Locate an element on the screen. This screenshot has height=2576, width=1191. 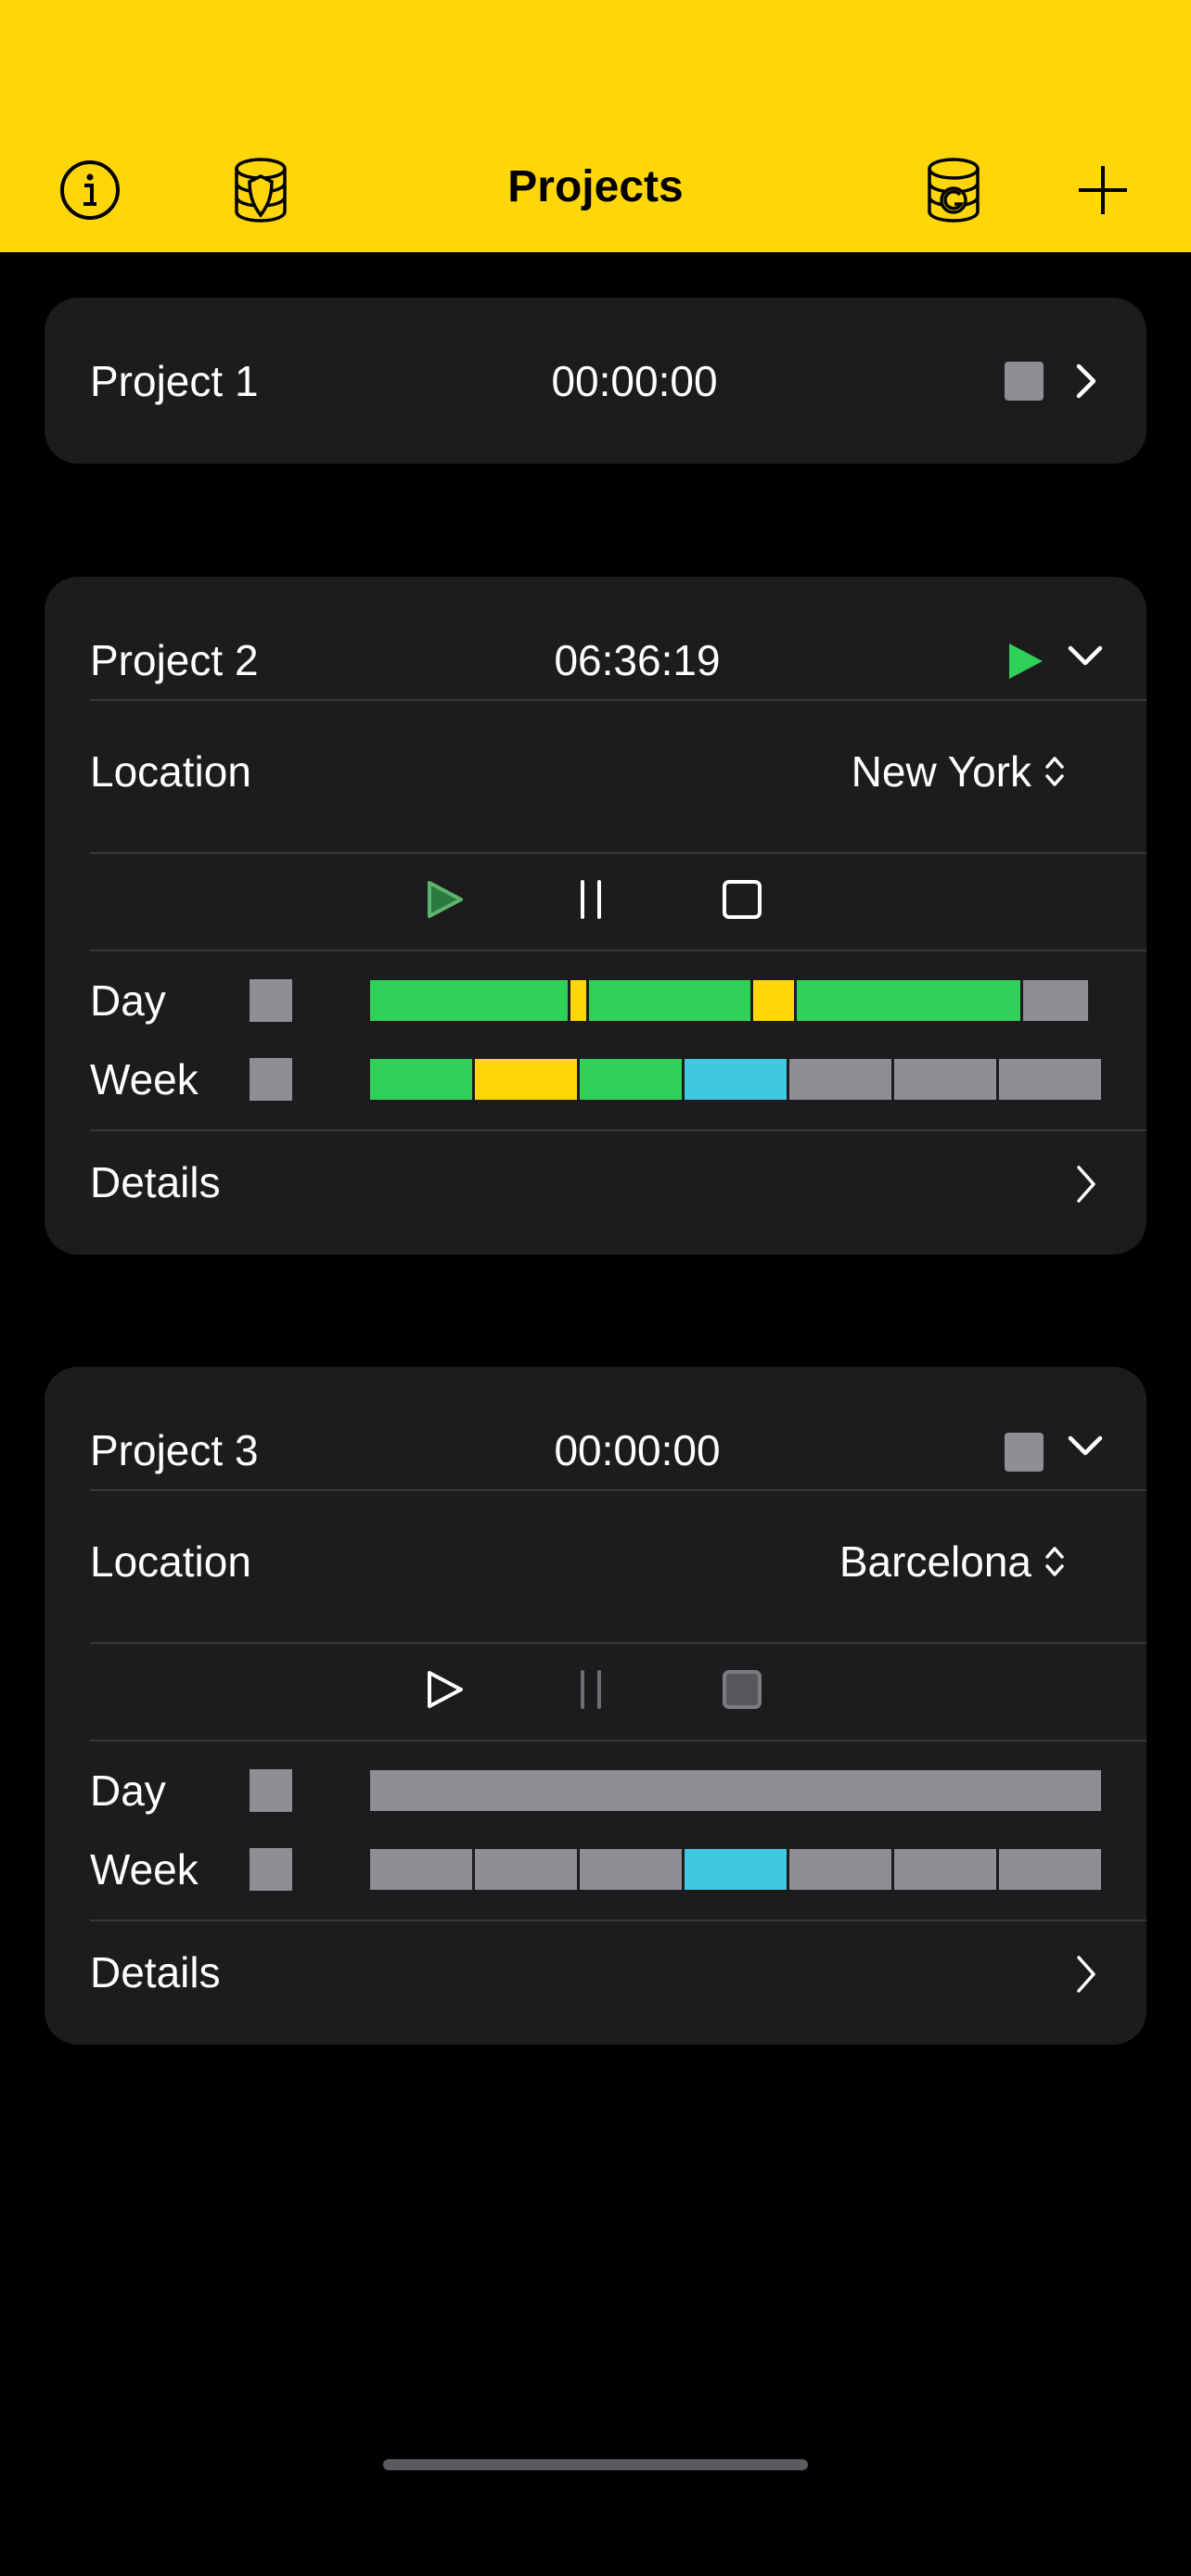
home-indicator is located at coordinates (595, 2464).